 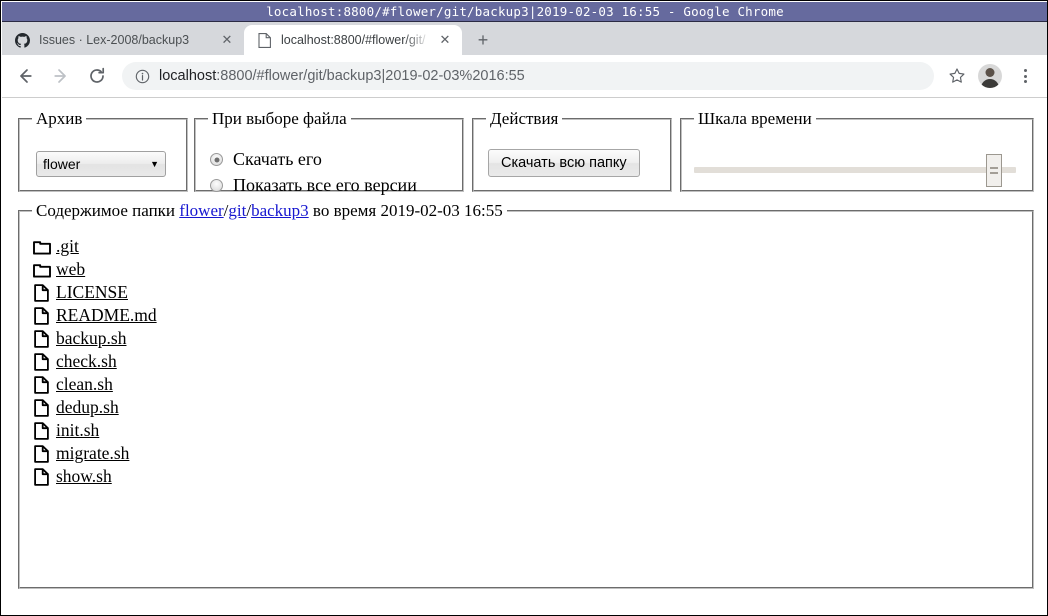 What do you see at coordinates (564, 163) in the screenshot?
I see `download-folder-button: Скачать всю папку` at bounding box center [564, 163].